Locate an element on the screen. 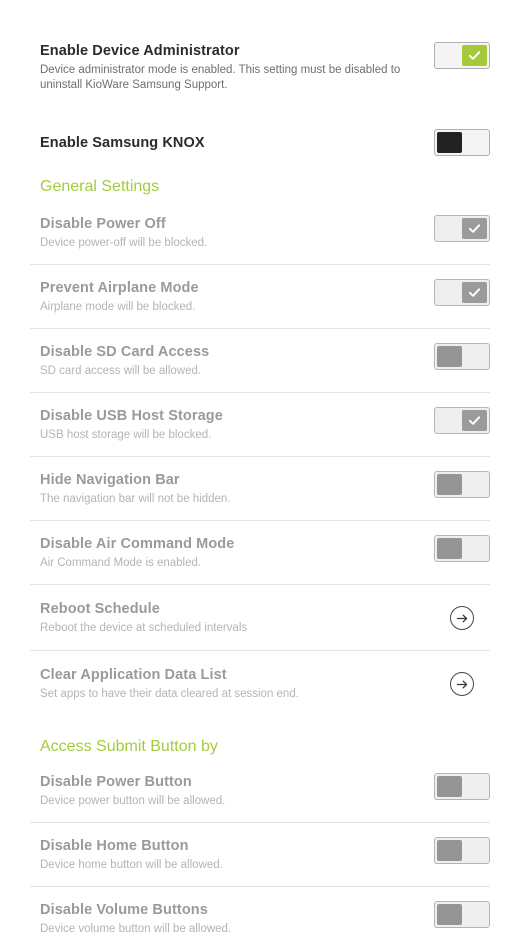 Image resolution: width=518 pixels, height=950 pixels. toggle-disable-volume-buttons is located at coordinates (462, 914).